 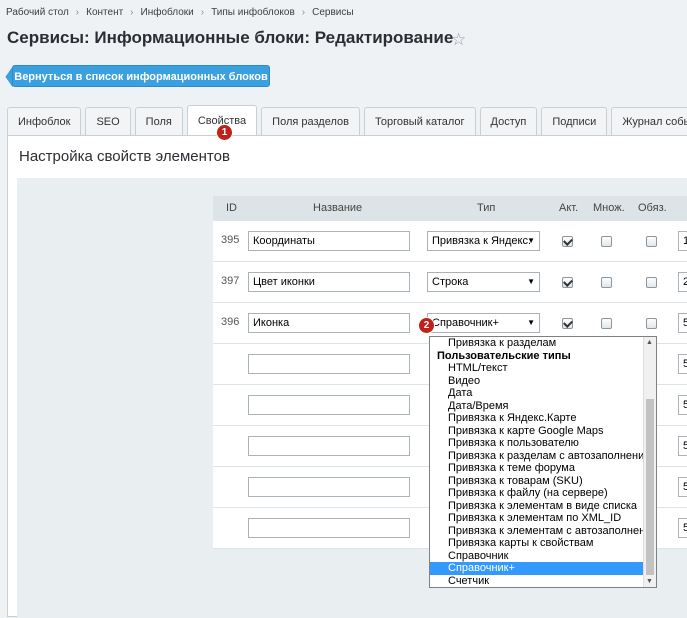 What do you see at coordinates (329, 323) in the screenshot?
I see `property-name-input: Иконка` at bounding box center [329, 323].